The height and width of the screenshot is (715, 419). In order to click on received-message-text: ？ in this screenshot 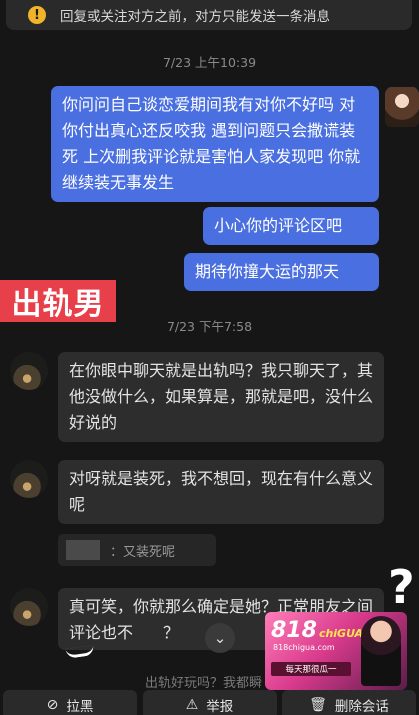, I will do `click(171, 632)`.